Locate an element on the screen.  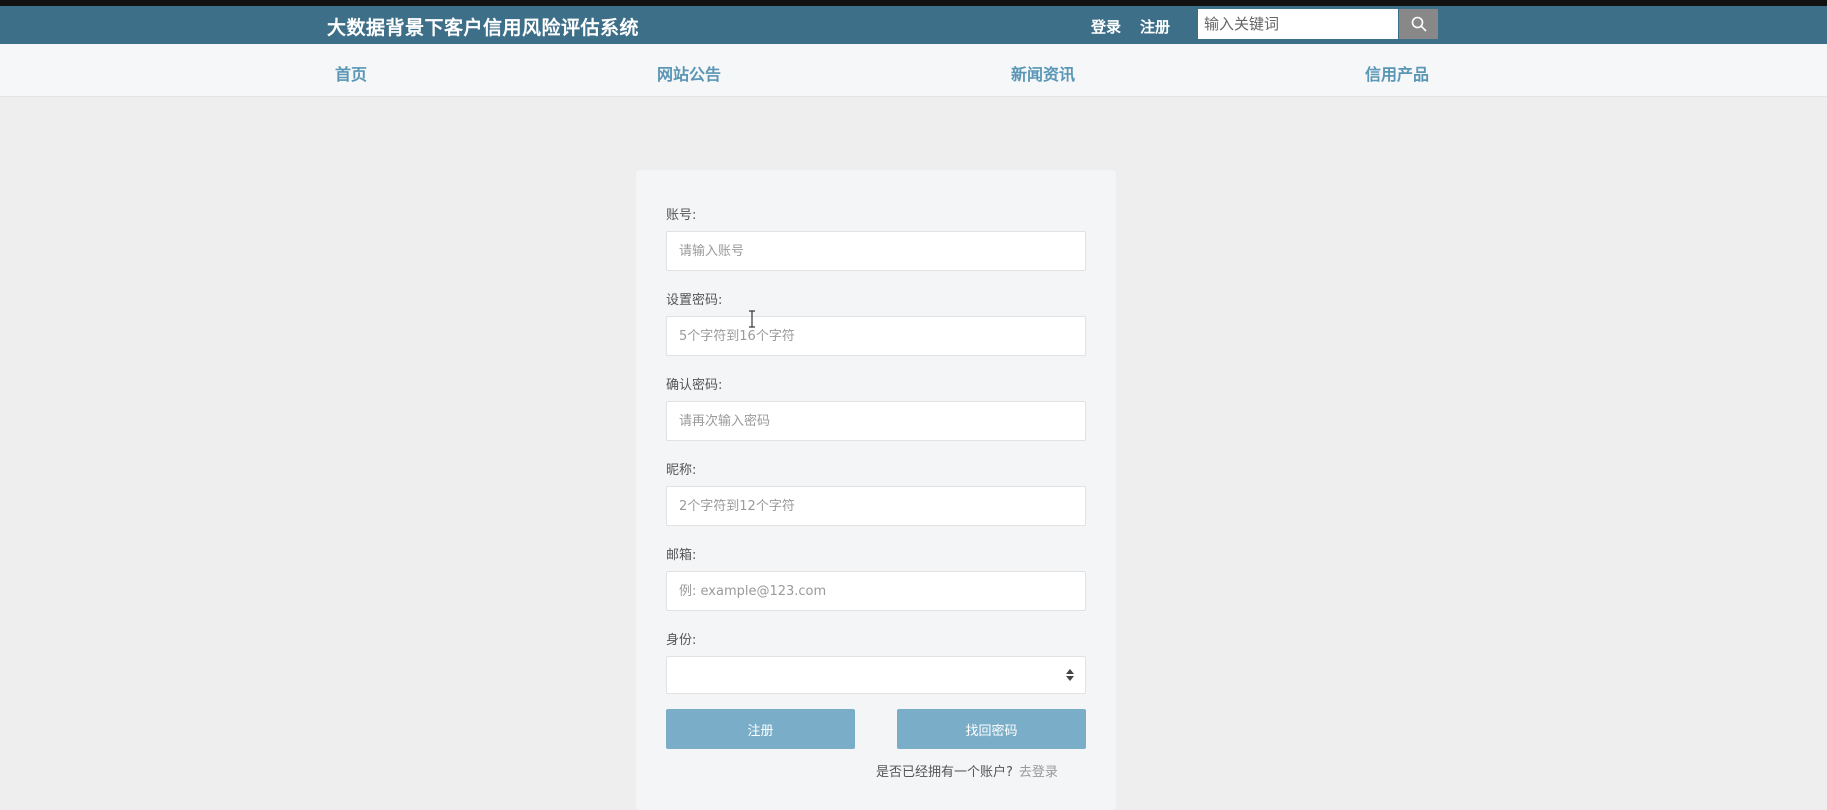
search-icon is located at coordinates (1419, 24).